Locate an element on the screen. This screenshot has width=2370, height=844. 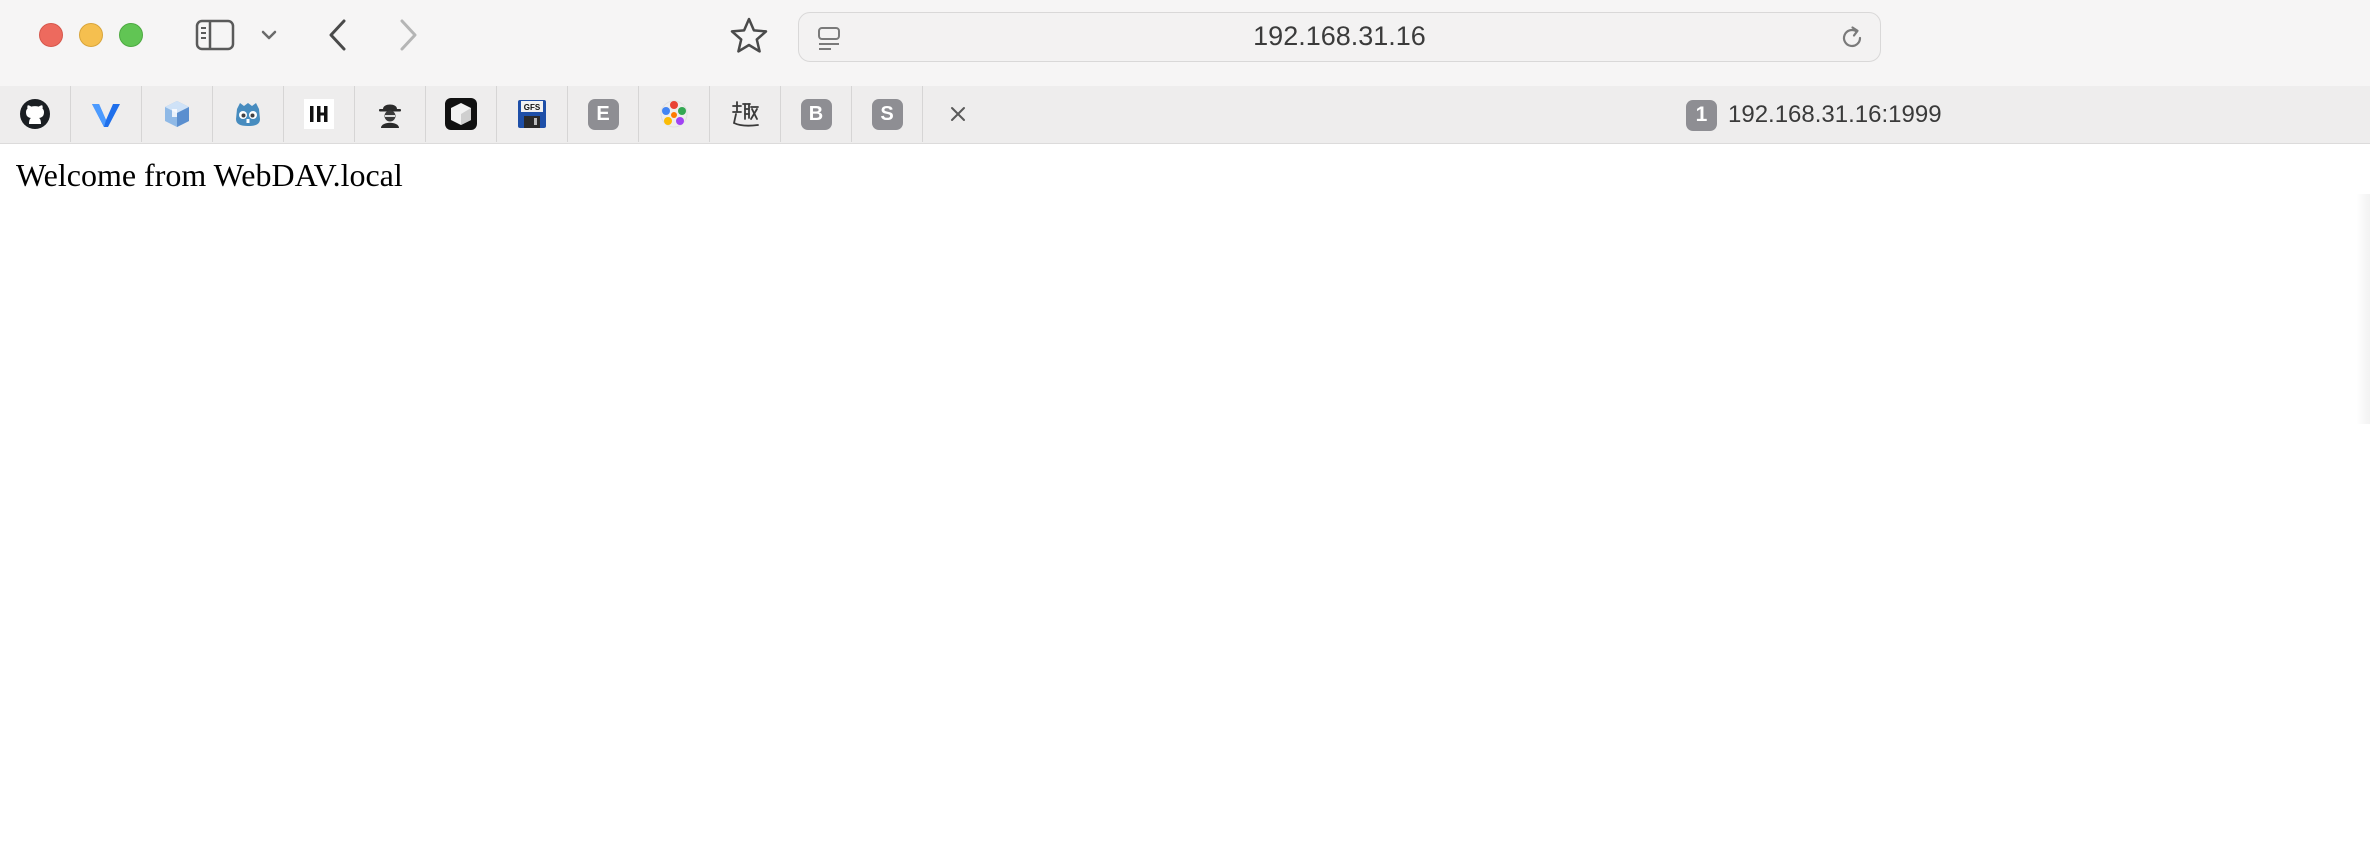
pinned-tab-s: S is located at coordinates (887, 114).